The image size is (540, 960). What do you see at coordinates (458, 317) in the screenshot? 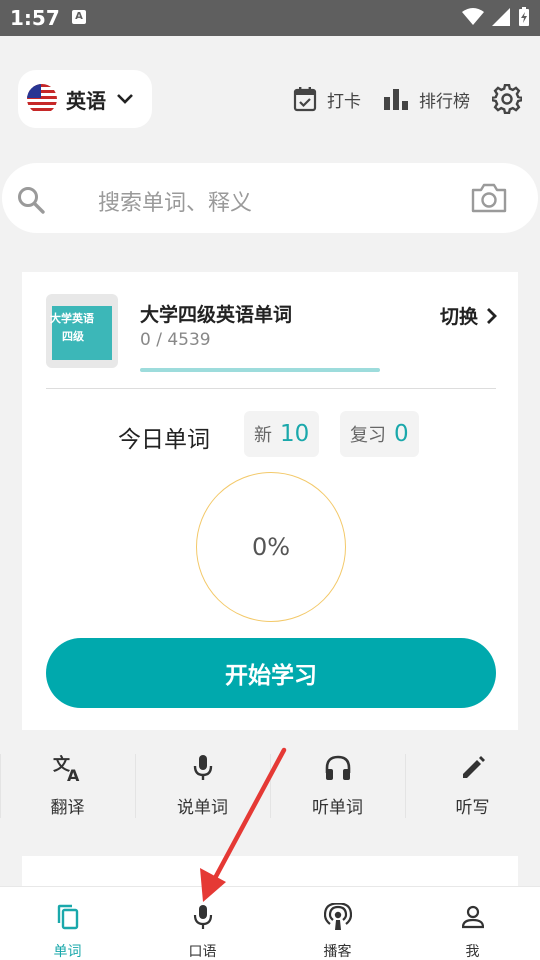
I see `switch-label: 切换` at bounding box center [458, 317].